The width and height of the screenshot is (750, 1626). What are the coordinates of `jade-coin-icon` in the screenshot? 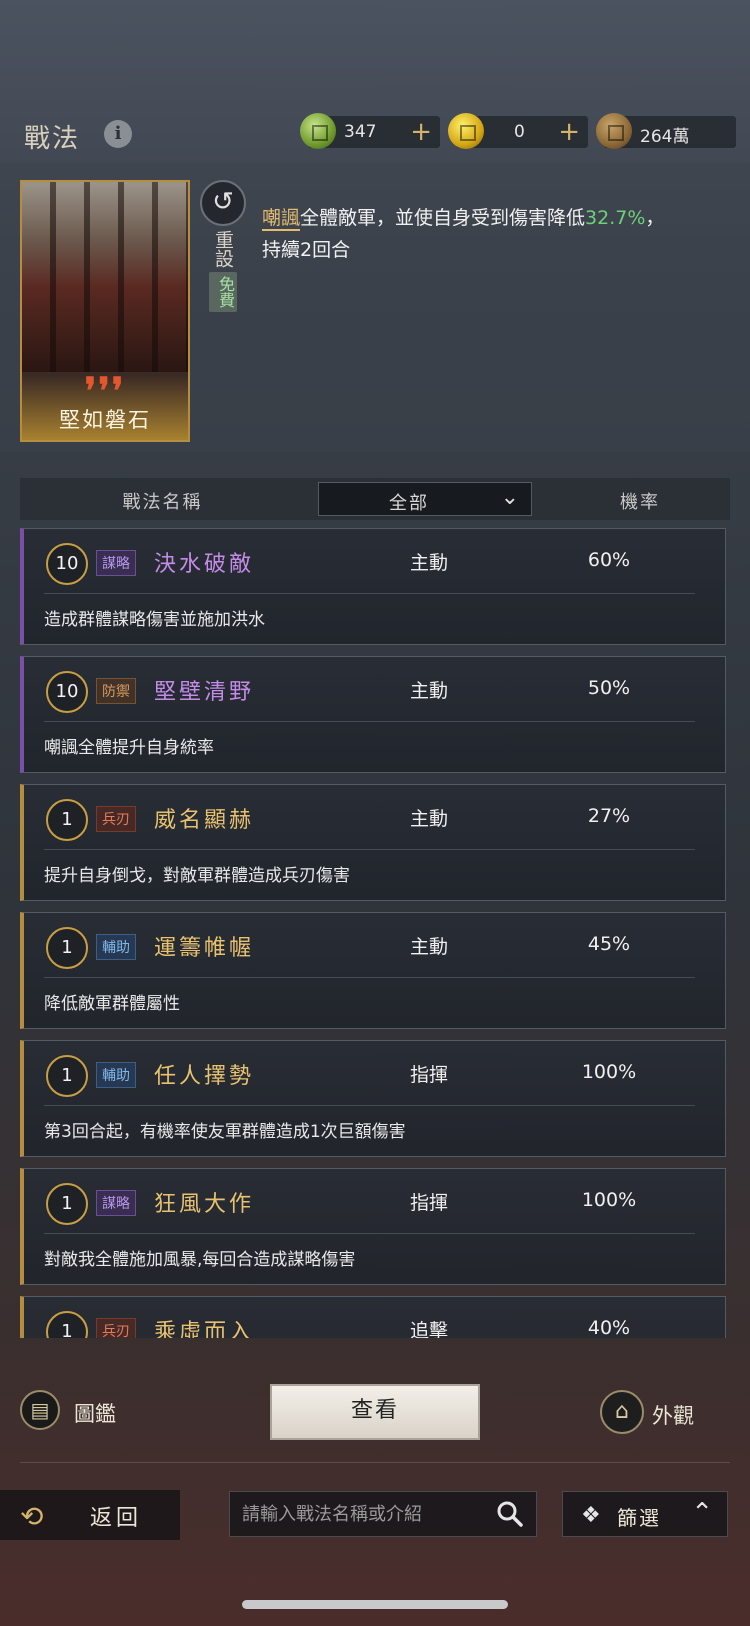 It's located at (318, 131).